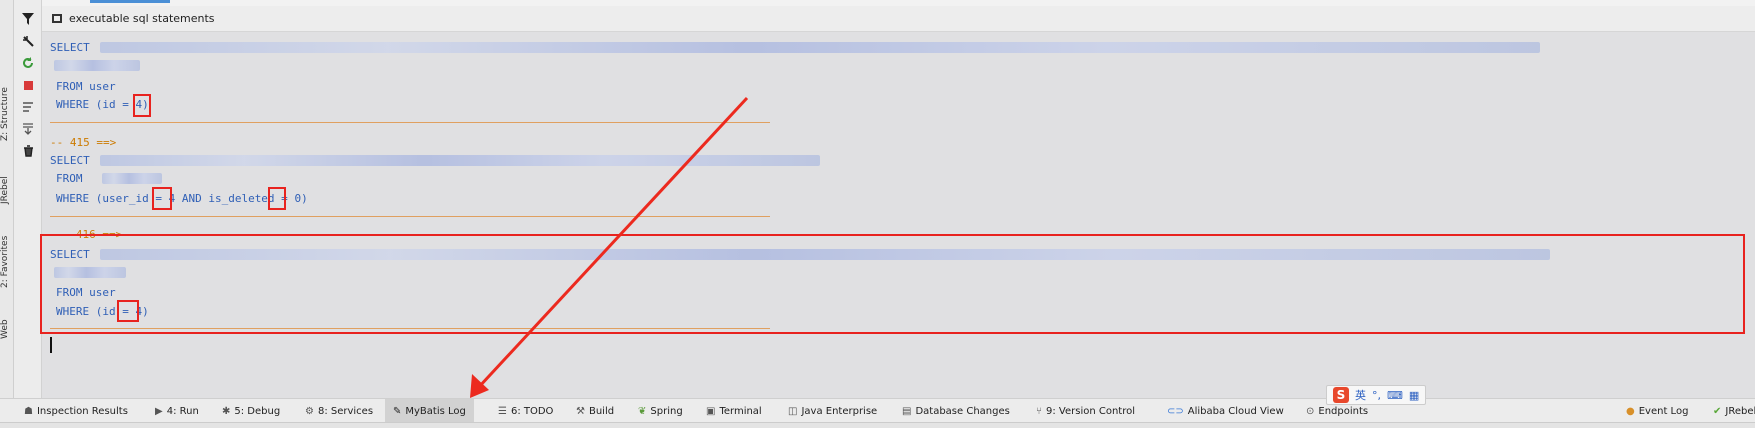  Describe the element at coordinates (595, 411) in the screenshot. I see `tab-build: ⚒ Build` at that location.